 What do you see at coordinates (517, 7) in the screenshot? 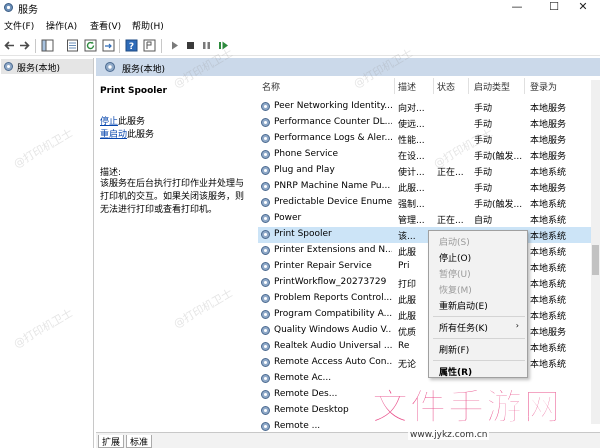
I see `minimize-button: —` at bounding box center [517, 7].